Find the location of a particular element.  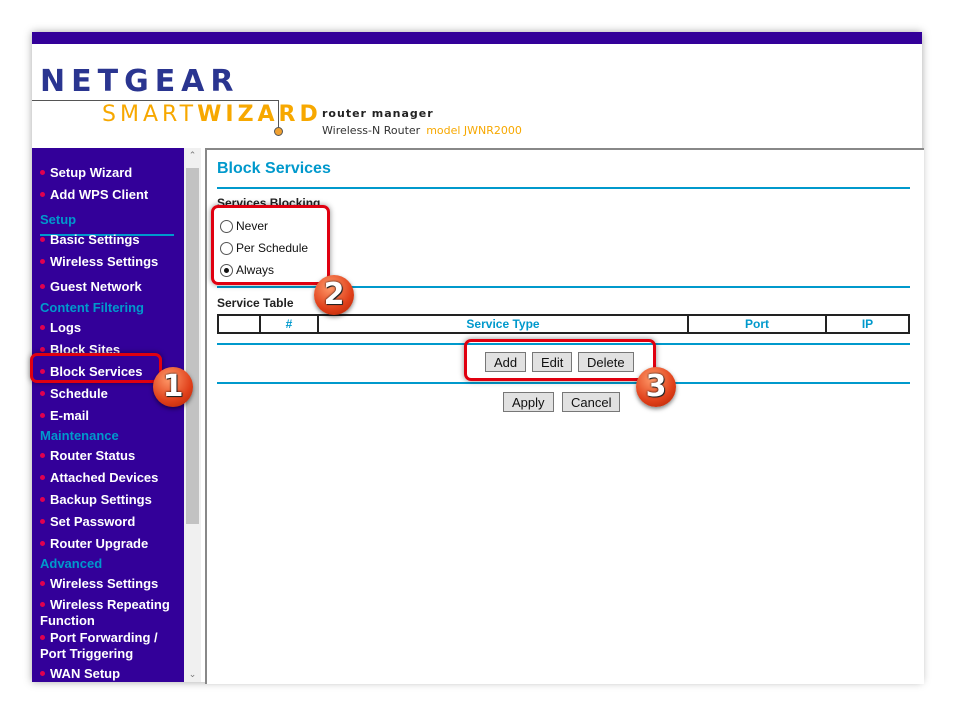

sidebar-item: Logs is located at coordinates (106, 328).